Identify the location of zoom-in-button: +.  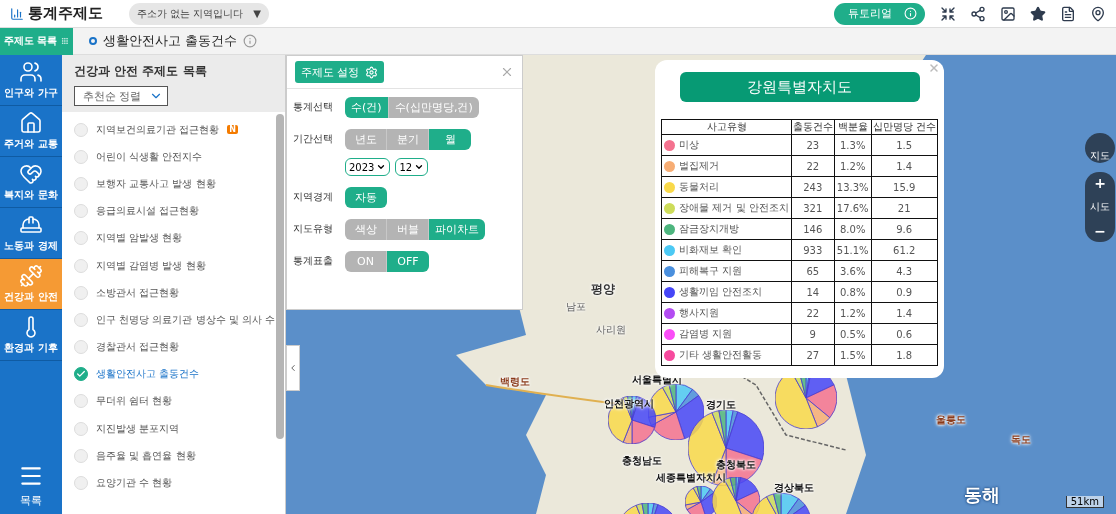
(1100, 183).